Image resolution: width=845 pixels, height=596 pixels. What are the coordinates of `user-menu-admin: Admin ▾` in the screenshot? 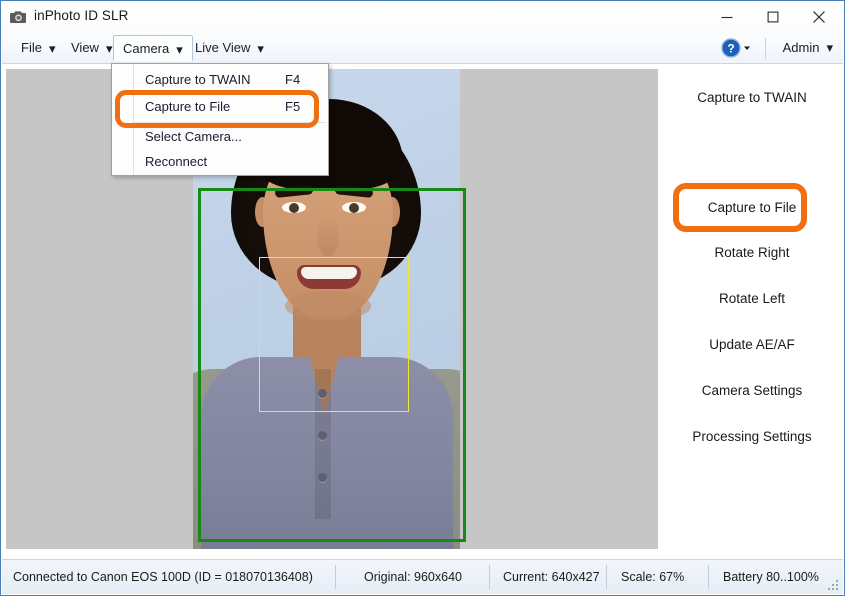 It's located at (808, 48).